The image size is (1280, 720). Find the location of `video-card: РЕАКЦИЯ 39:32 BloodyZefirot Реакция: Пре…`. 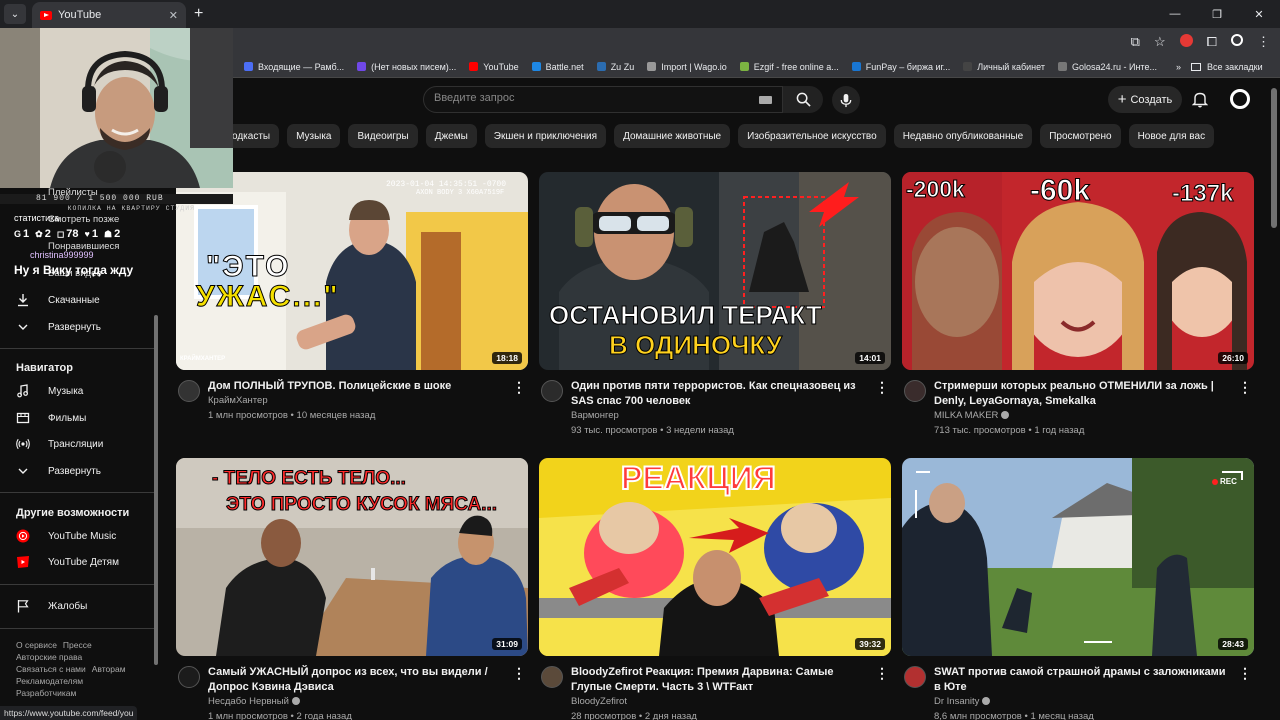

video-card: РЕАКЦИЯ 39:32 BloodyZefirot Реакция: Пре… is located at coordinates (715, 589).